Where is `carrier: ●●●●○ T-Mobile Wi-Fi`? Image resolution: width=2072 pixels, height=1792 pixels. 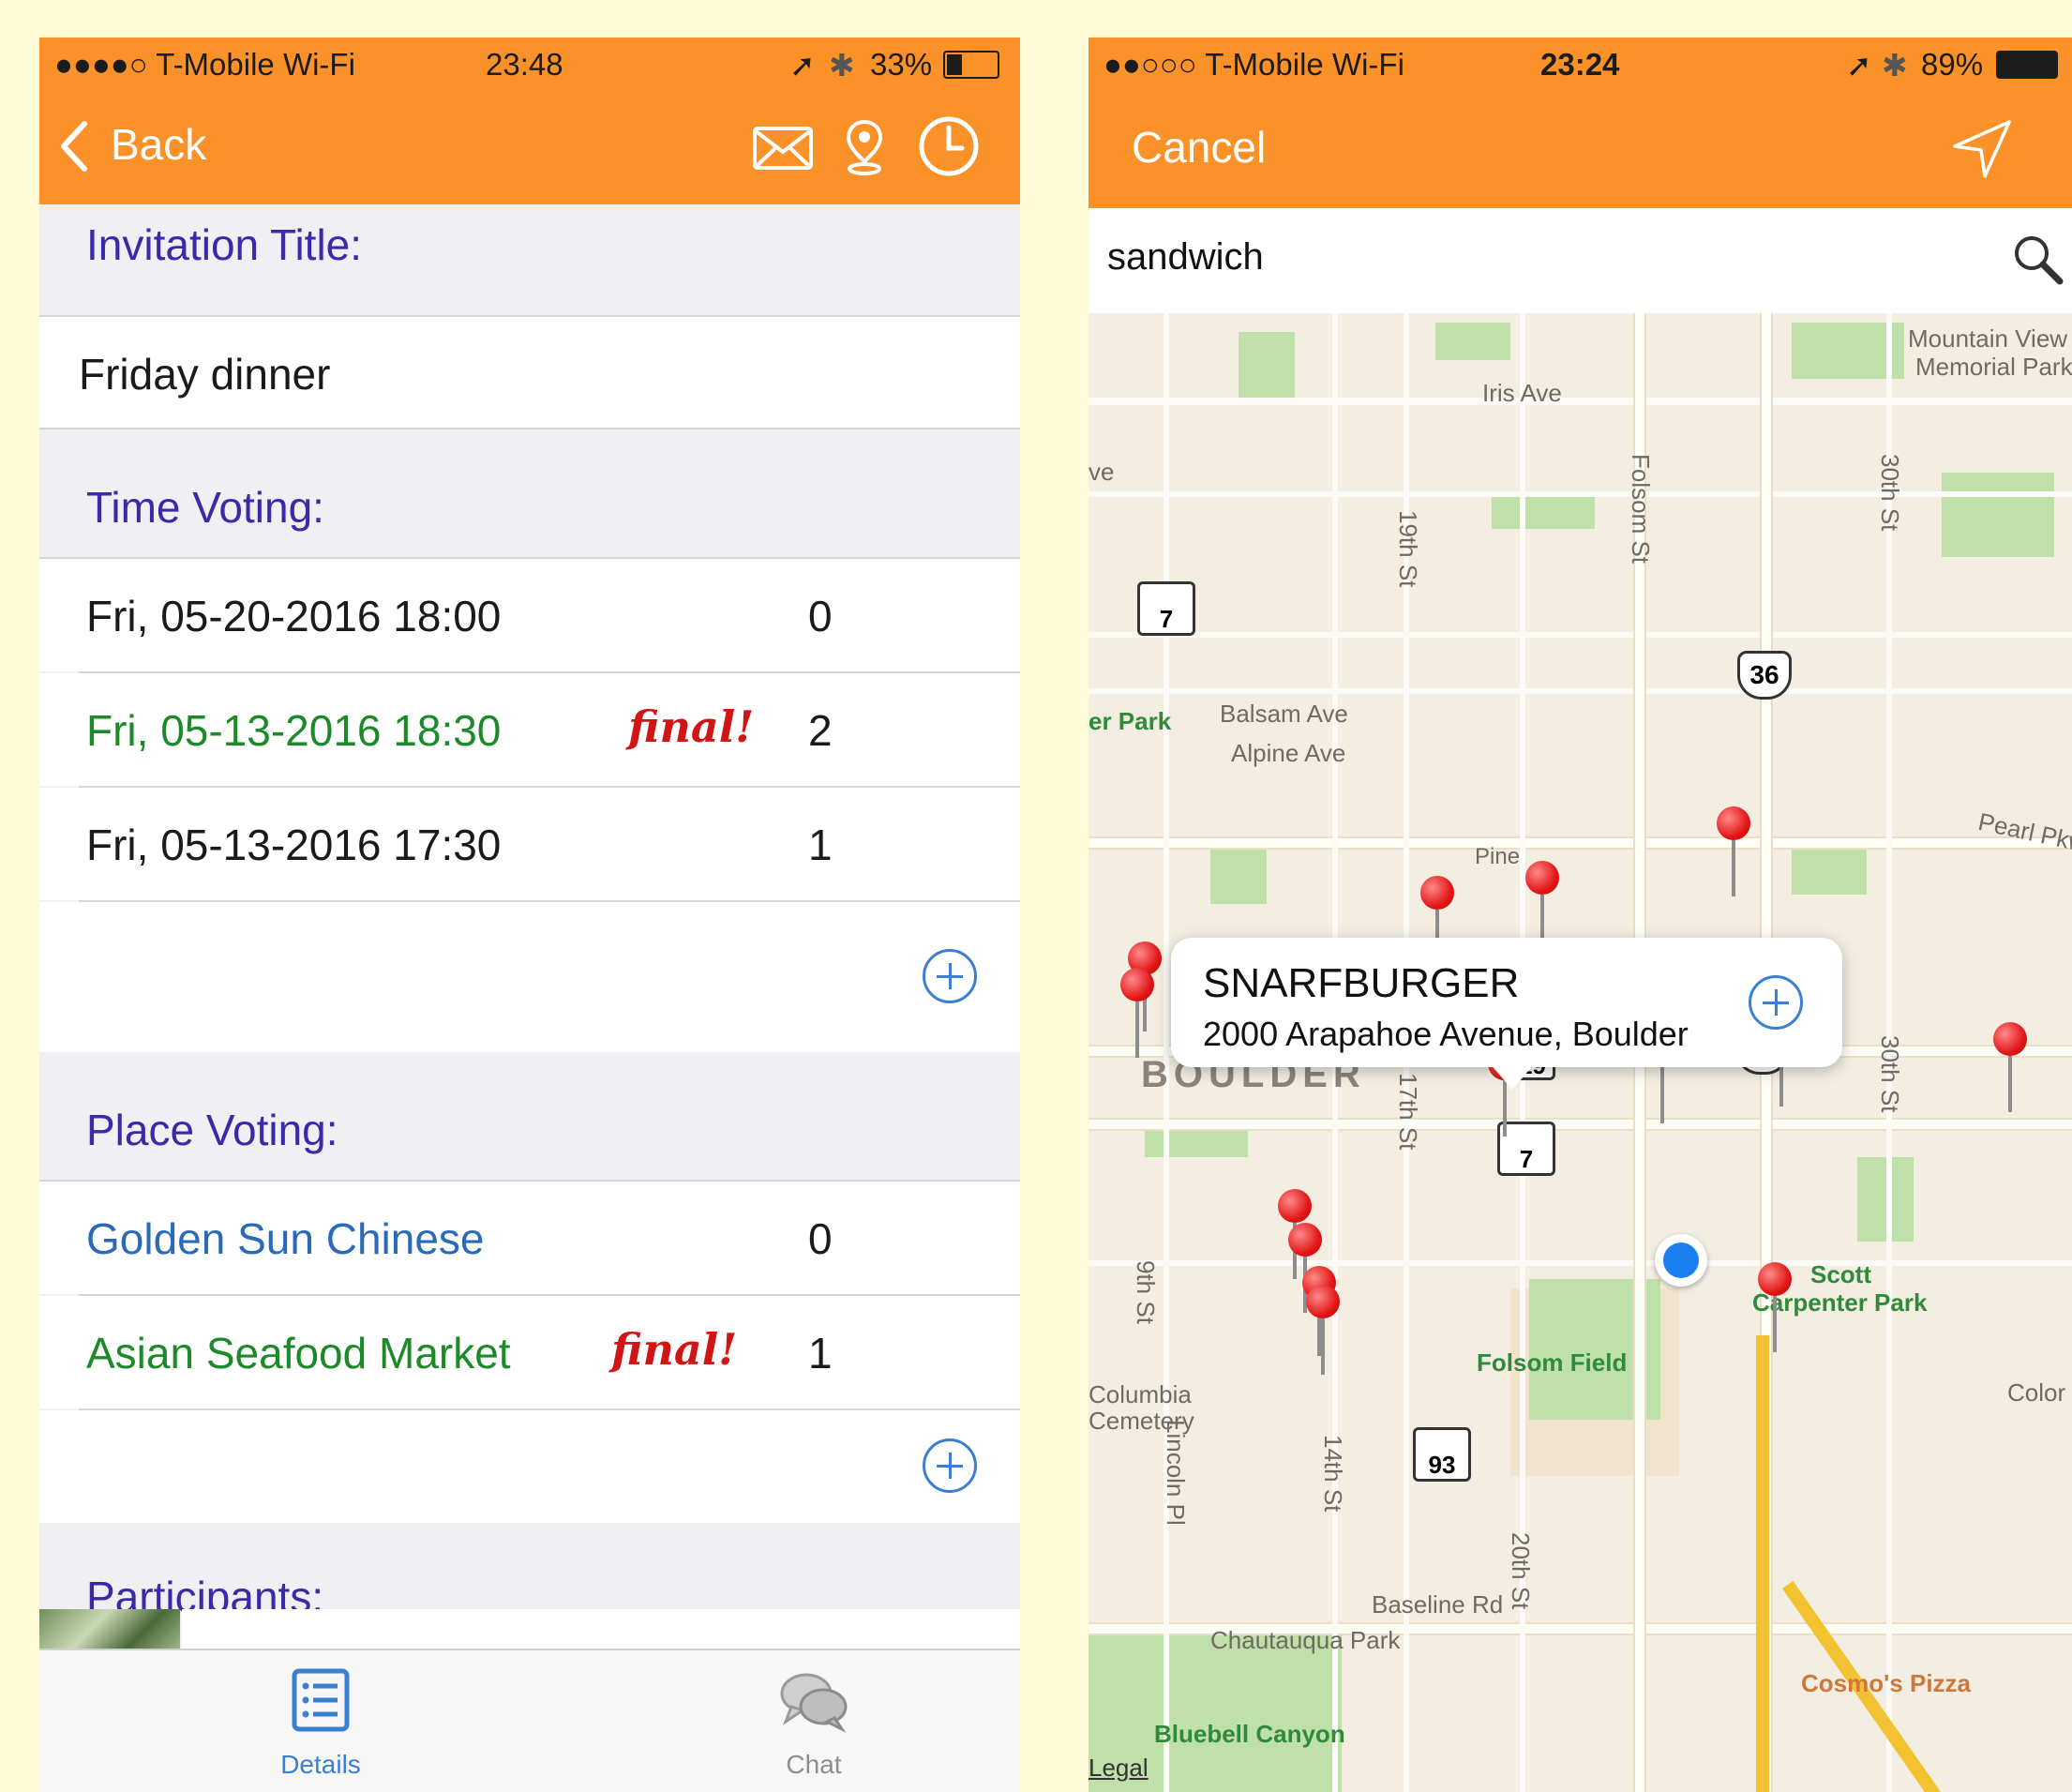 carrier: ●●●●○ T-Mobile Wi-Fi is located at coordinates (204, 64).